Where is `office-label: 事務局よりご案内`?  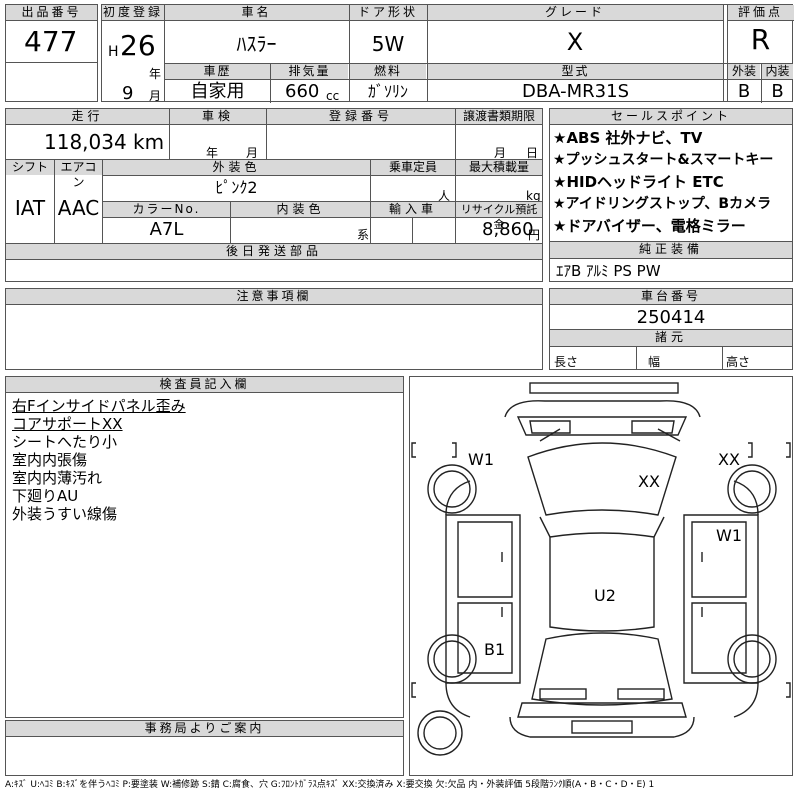
office-label: 事務局よりご案内 is located at coordinates (204, 729).